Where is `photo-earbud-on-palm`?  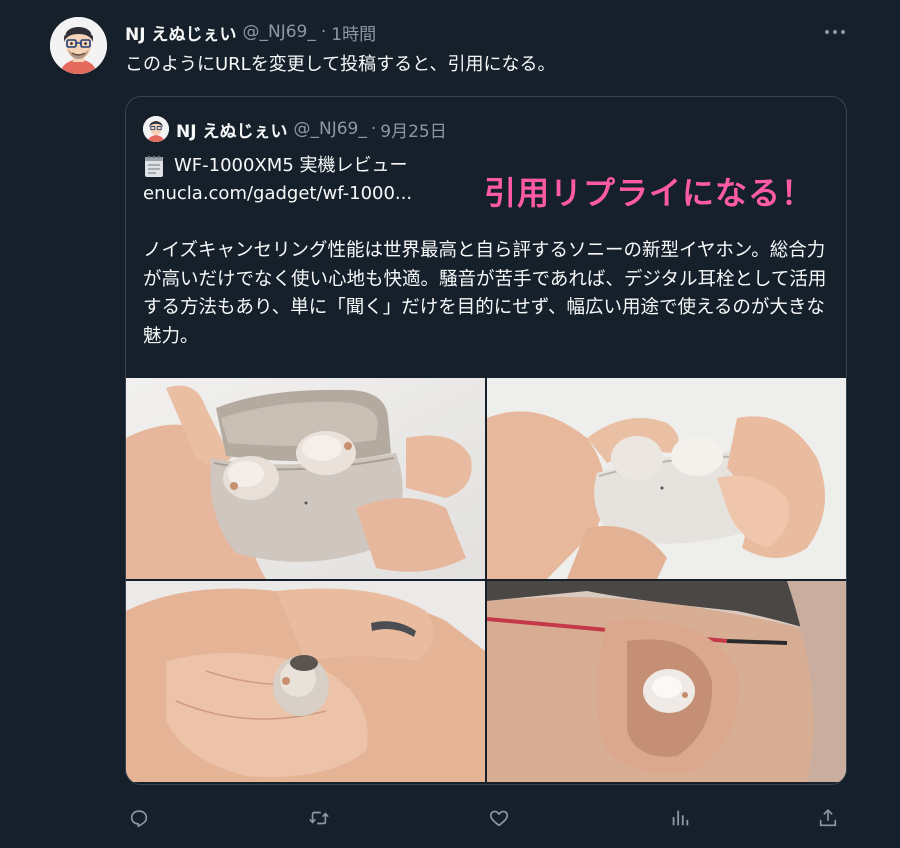
photo-earbud-on-palm is located at coordinates (305, 681).